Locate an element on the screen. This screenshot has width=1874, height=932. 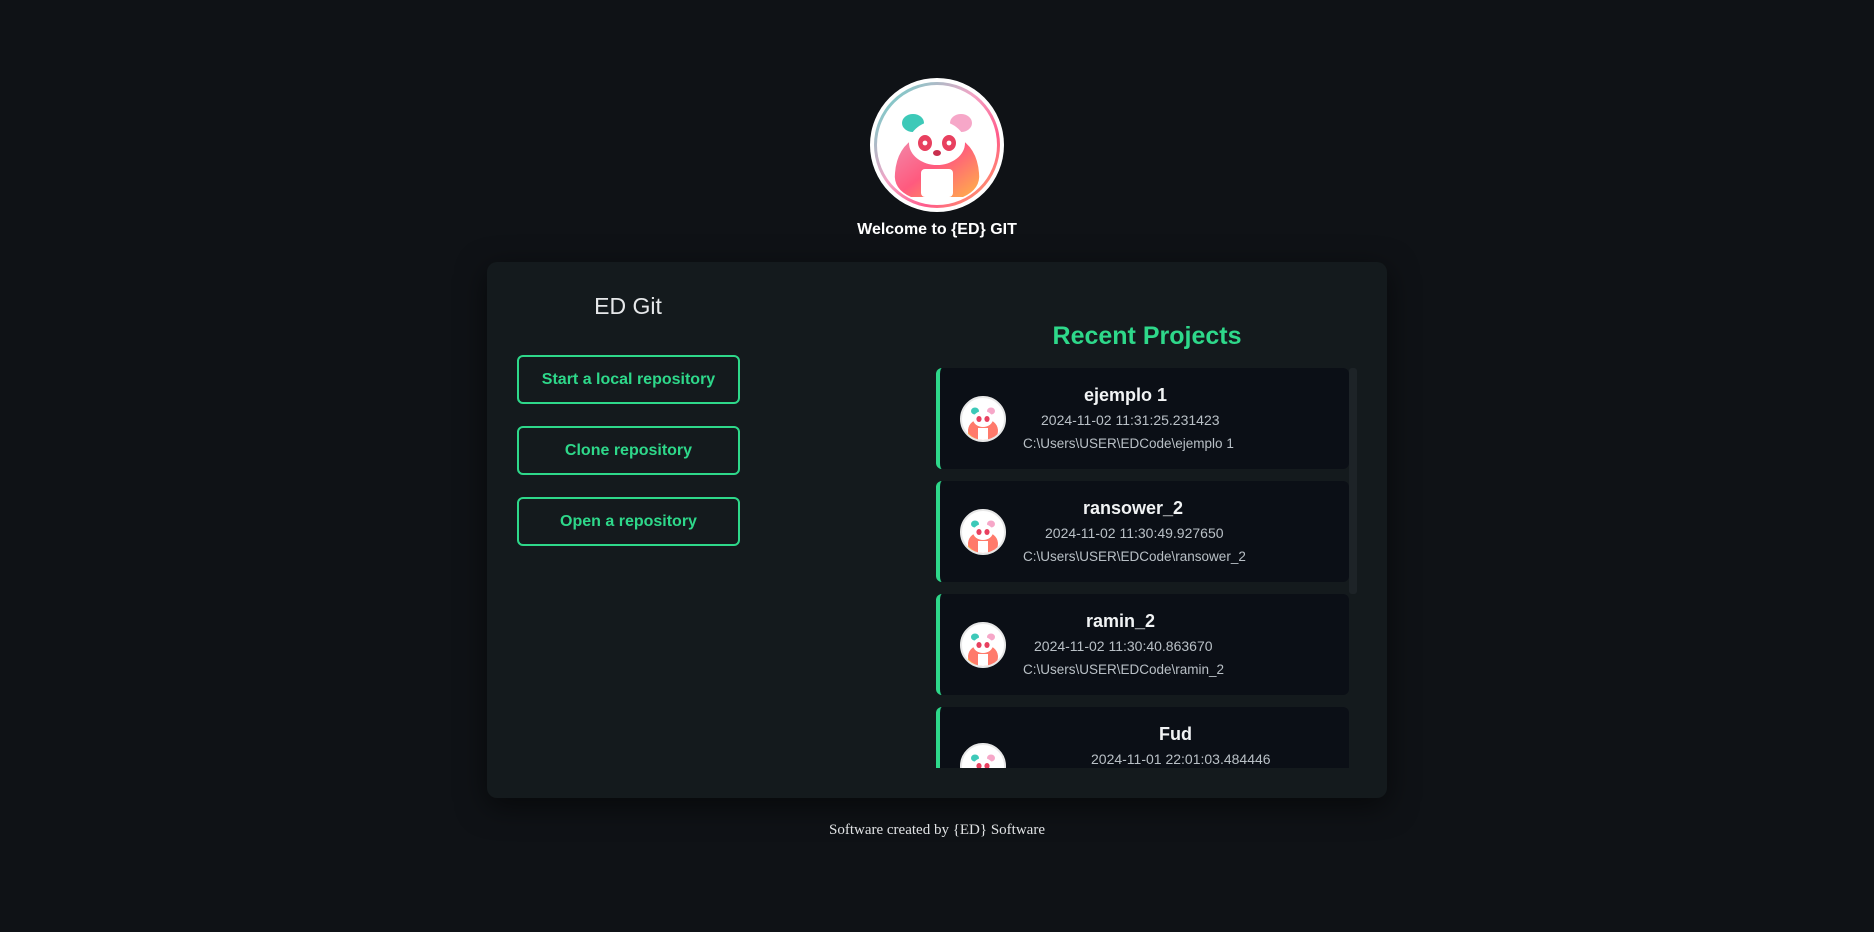
panda-logo-icon is located at coordinates (937, 145).